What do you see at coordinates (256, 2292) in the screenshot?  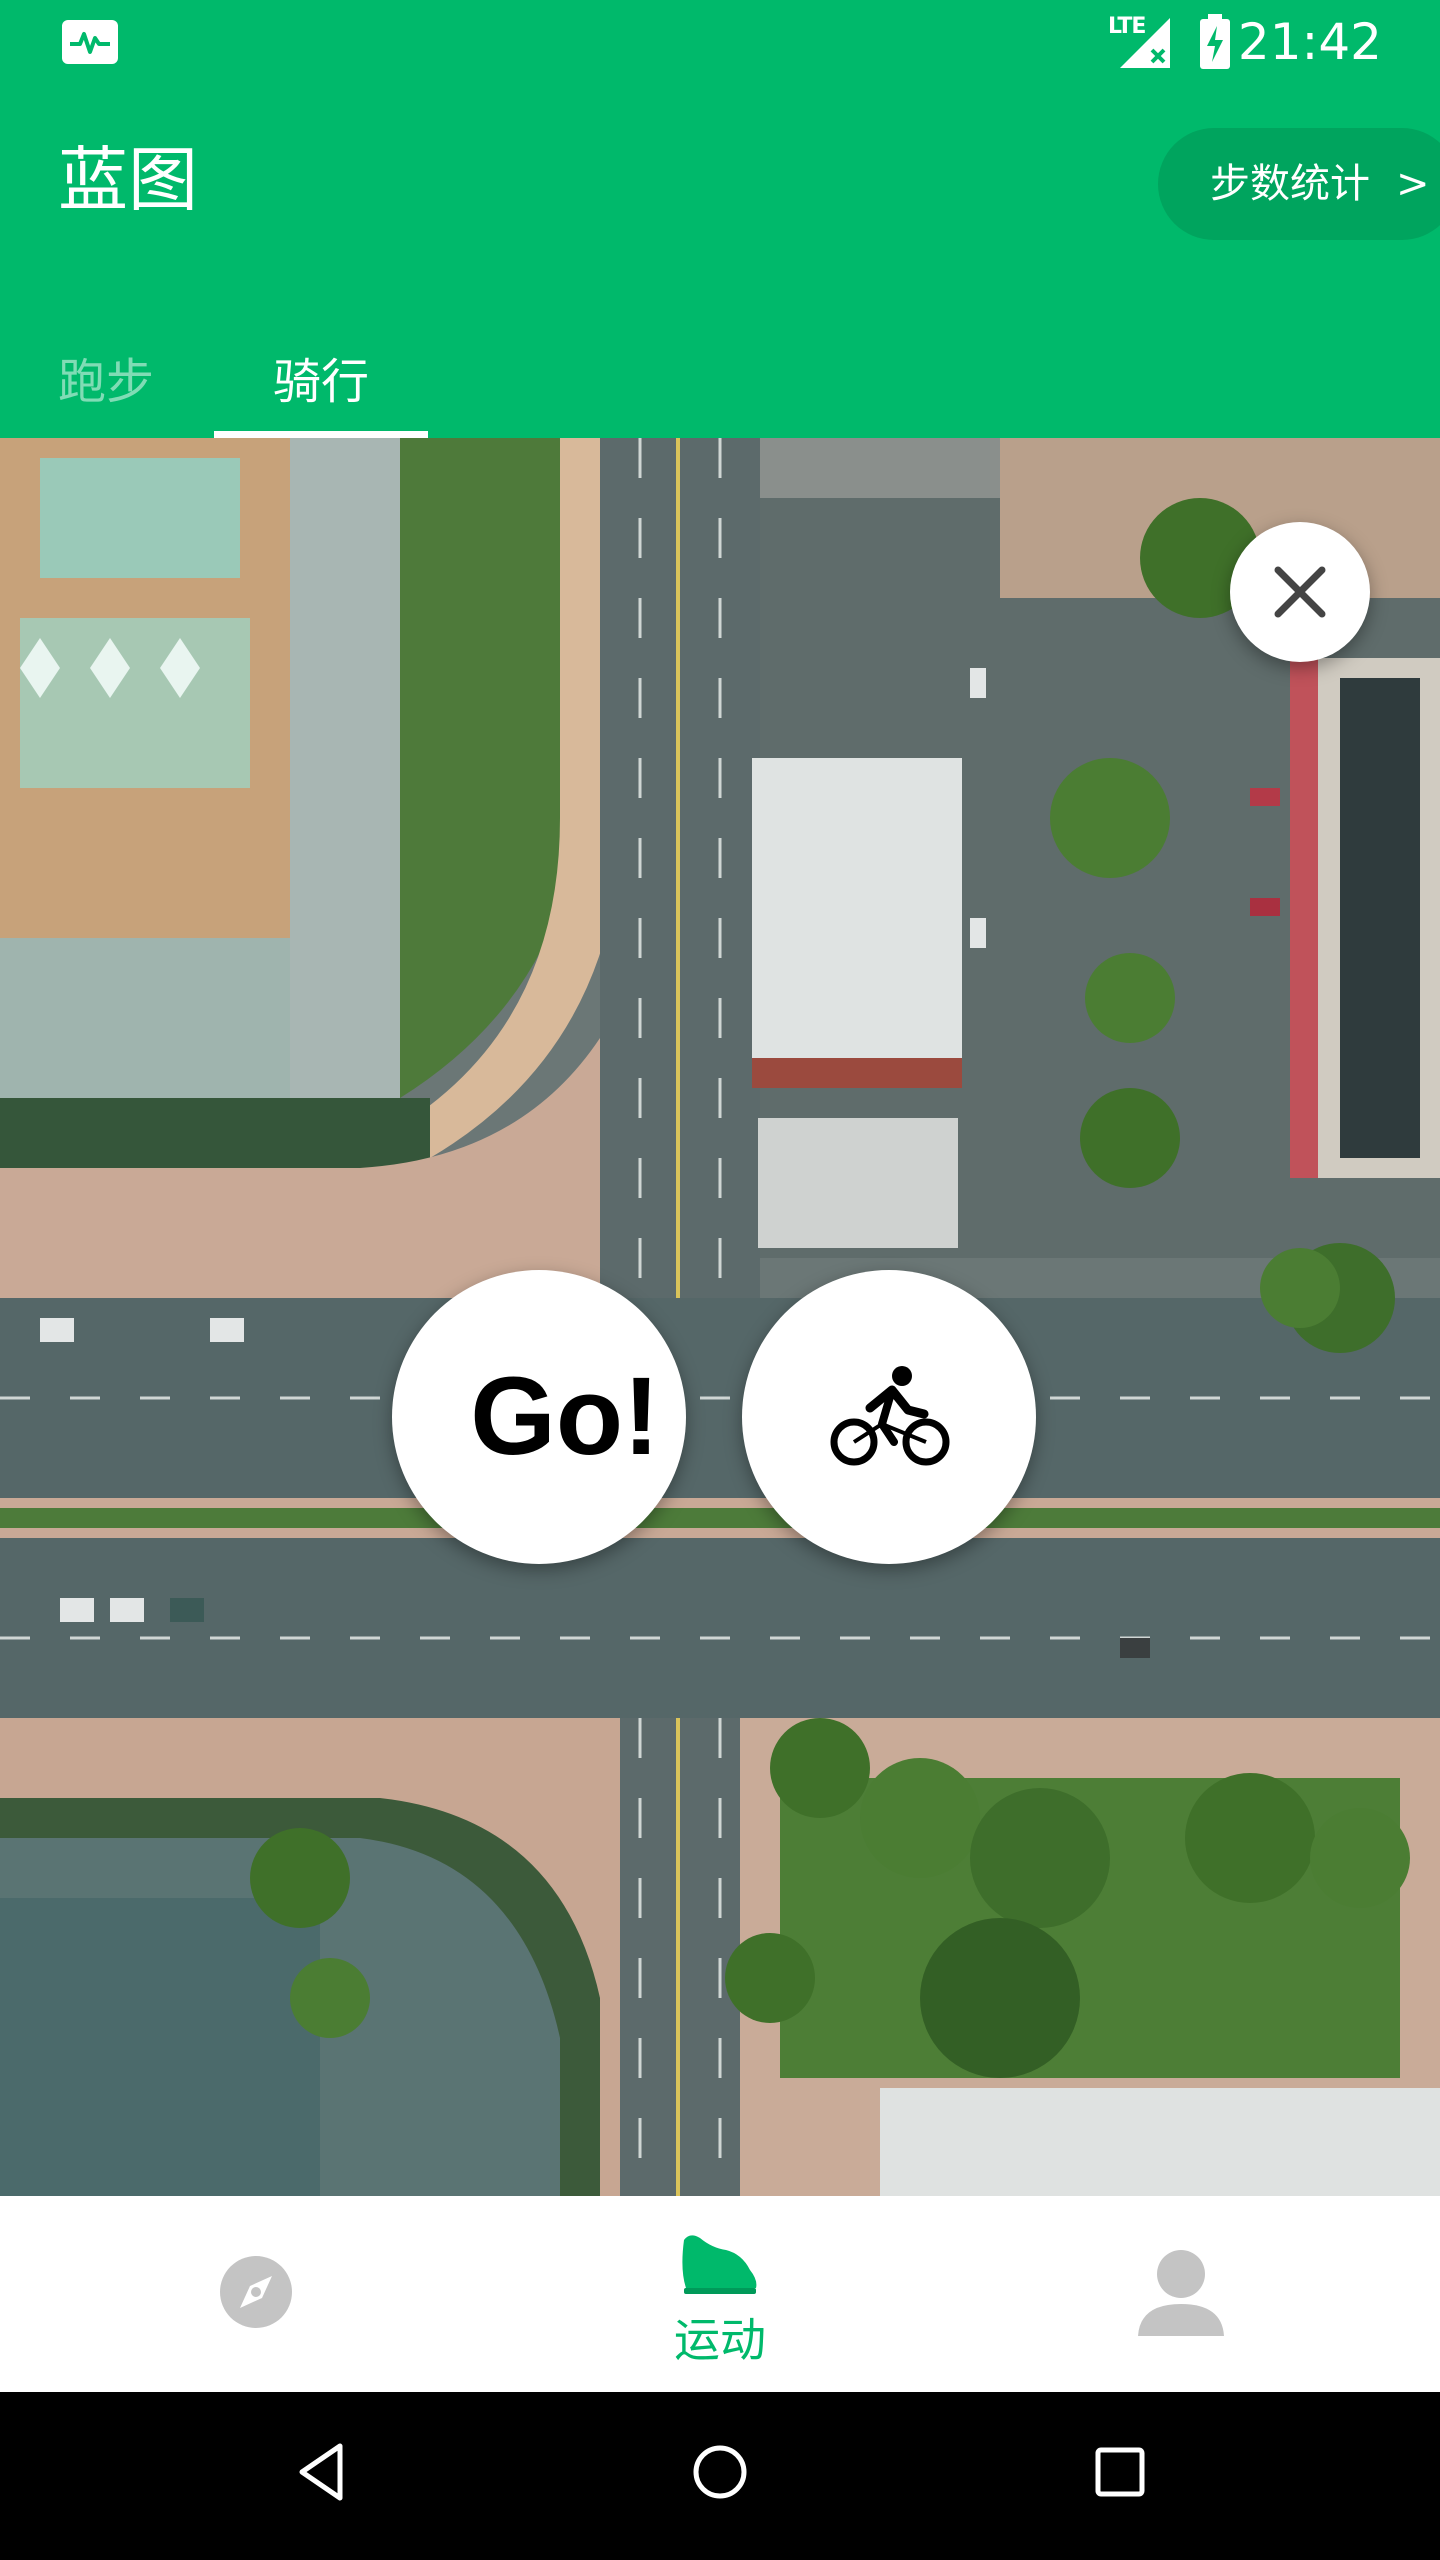 I see `compass-icon` at bounding box center [256, 2292].